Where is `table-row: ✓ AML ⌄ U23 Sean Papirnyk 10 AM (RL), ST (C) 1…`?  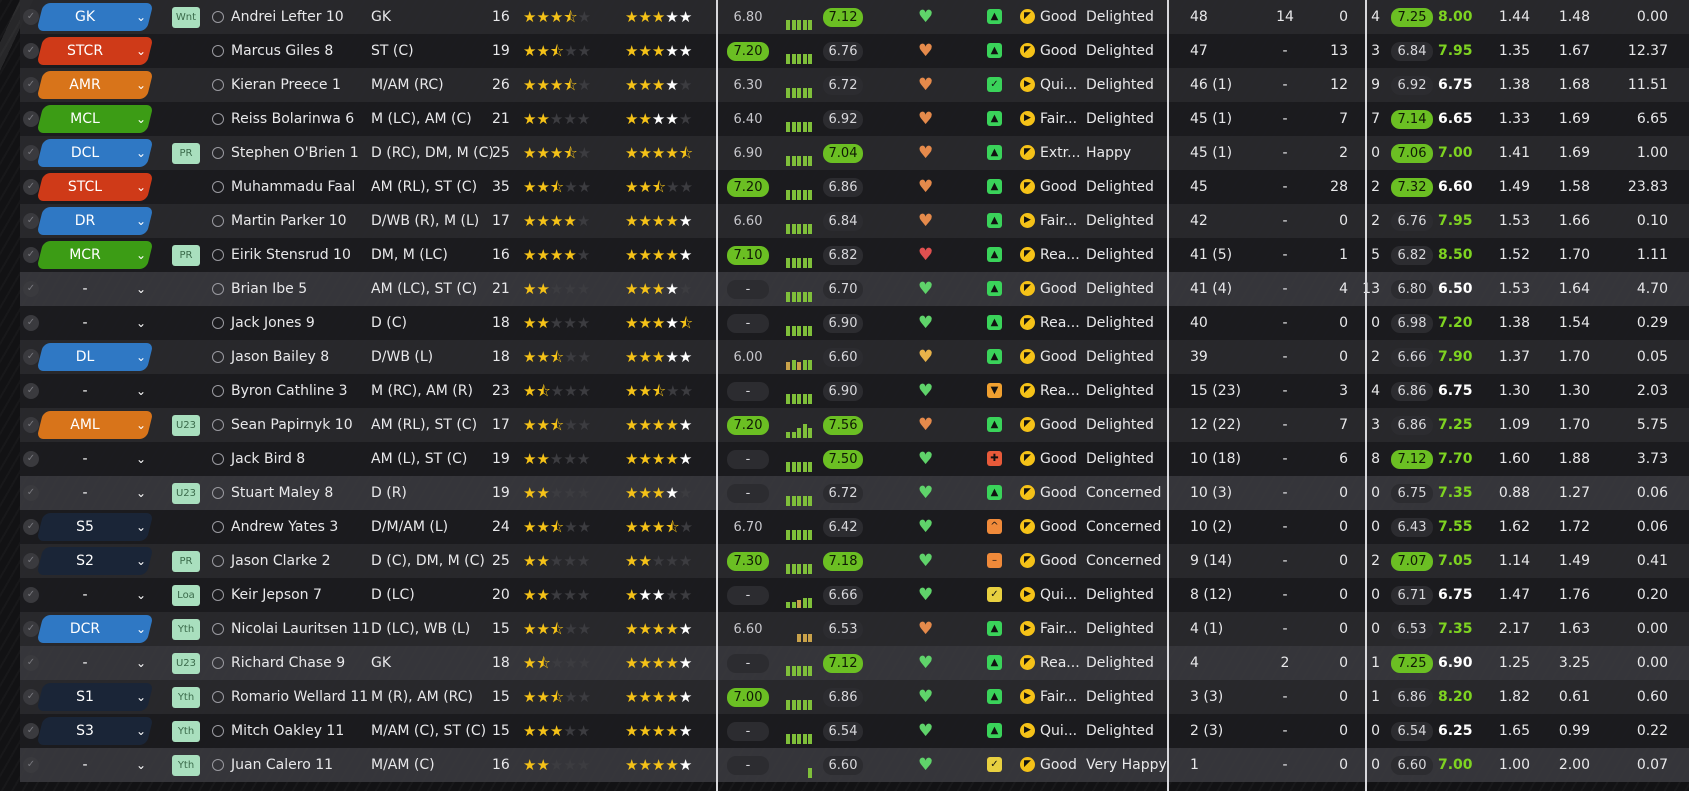 table-row: ✓ AML ⌄ U23 Sean Papirnyk 10 AM (RL), ST (C) 1… is located at coordinates (854, 425).